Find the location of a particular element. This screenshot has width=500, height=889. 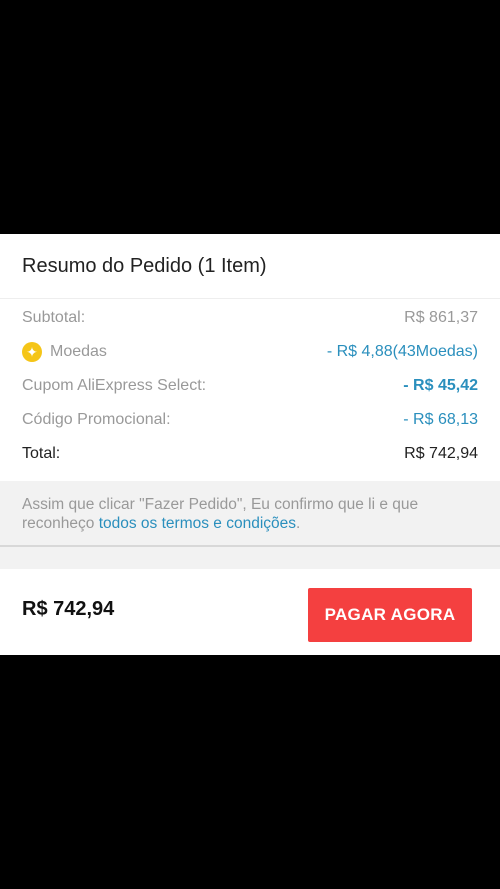

coupon-label: Cupom AliExpress Select: is located at coordinates (114, 385).